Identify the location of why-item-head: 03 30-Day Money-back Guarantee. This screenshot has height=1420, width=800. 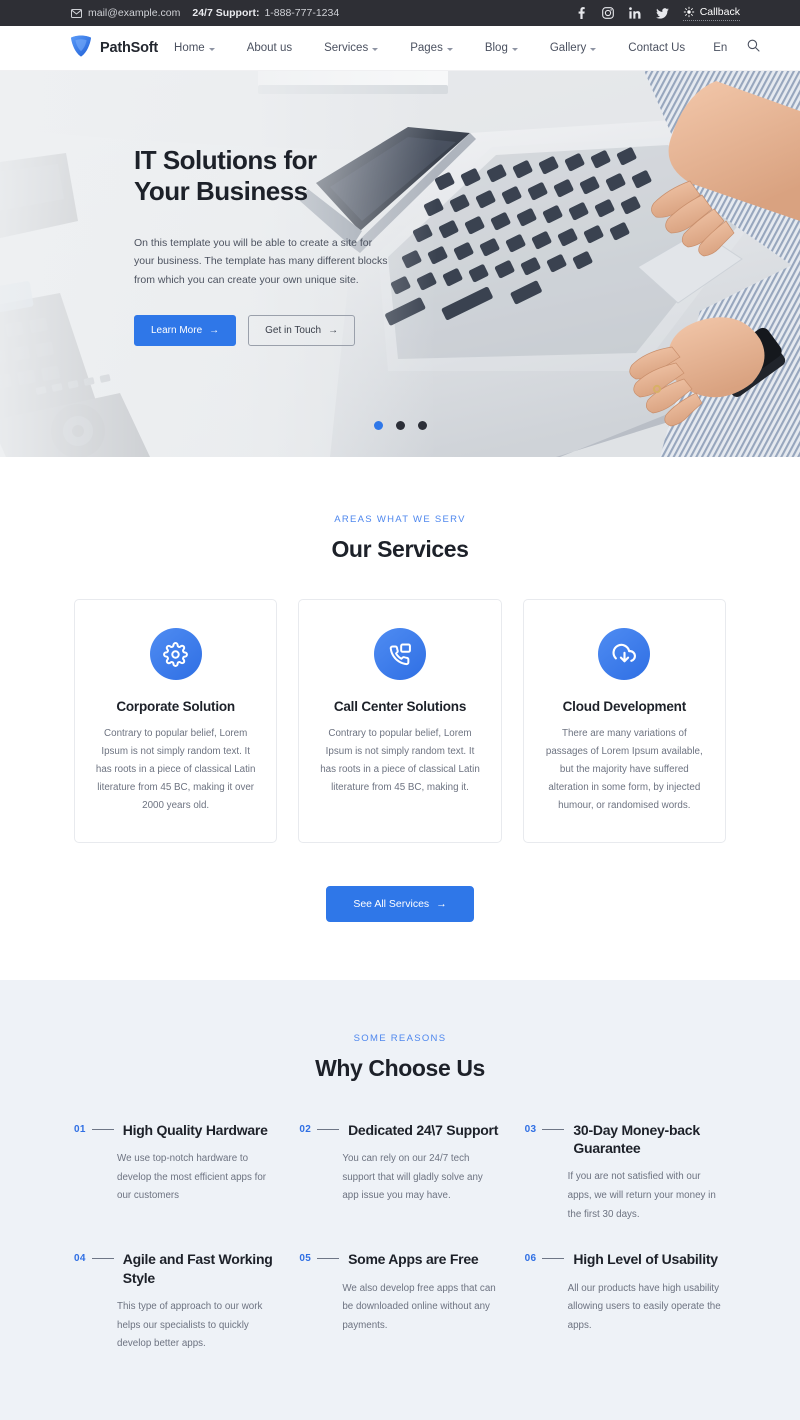
(625, 1139).